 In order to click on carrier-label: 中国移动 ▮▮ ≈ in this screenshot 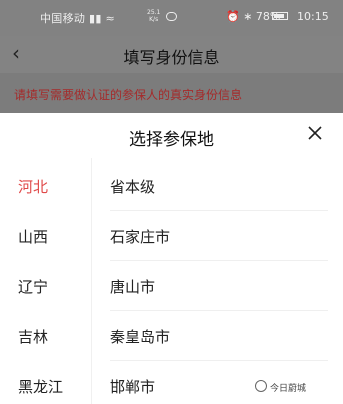, I will do `click(77, 18)`.